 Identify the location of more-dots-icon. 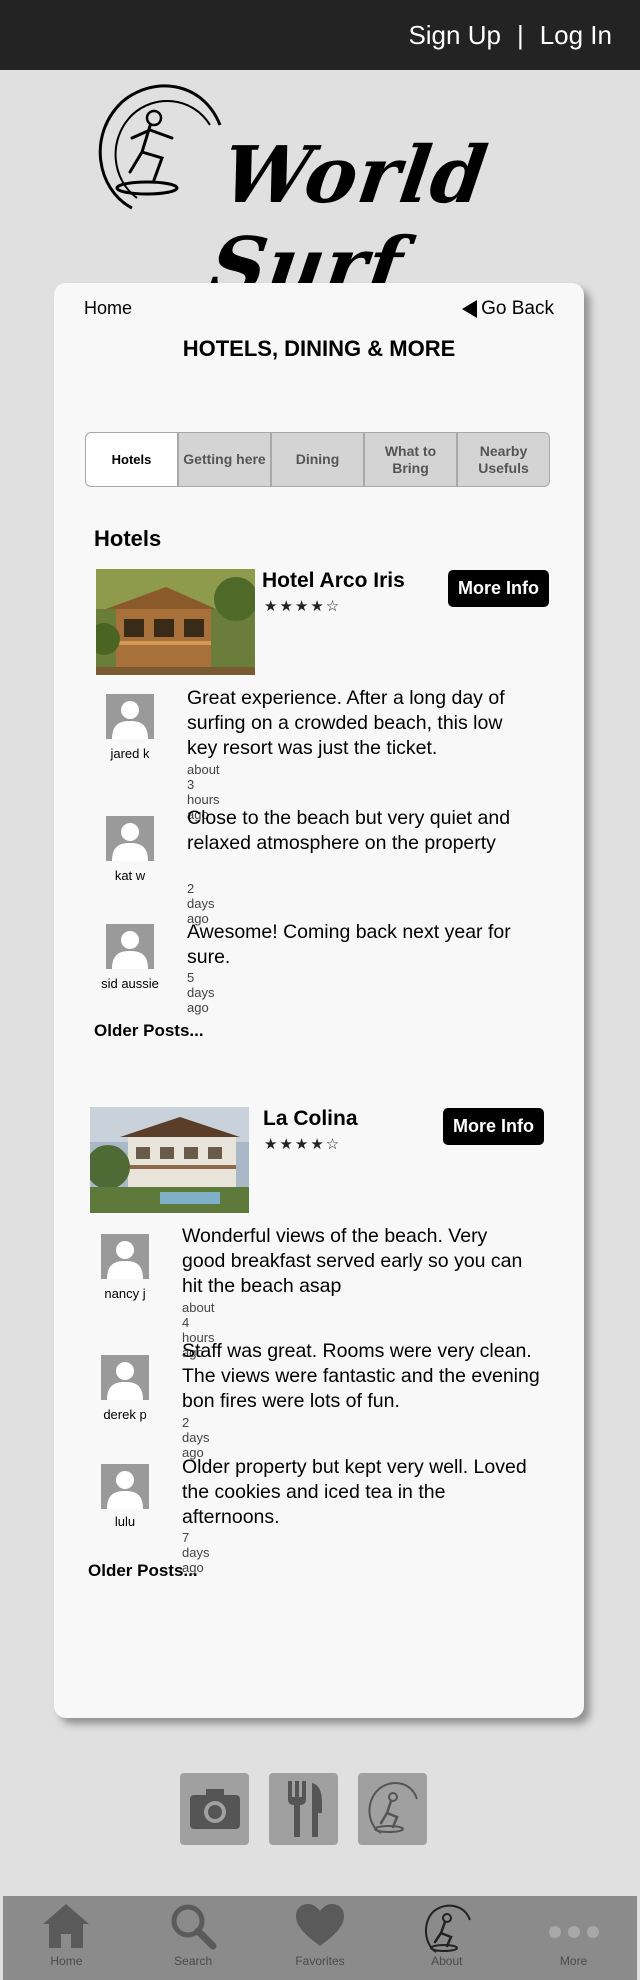
(573, 1932).